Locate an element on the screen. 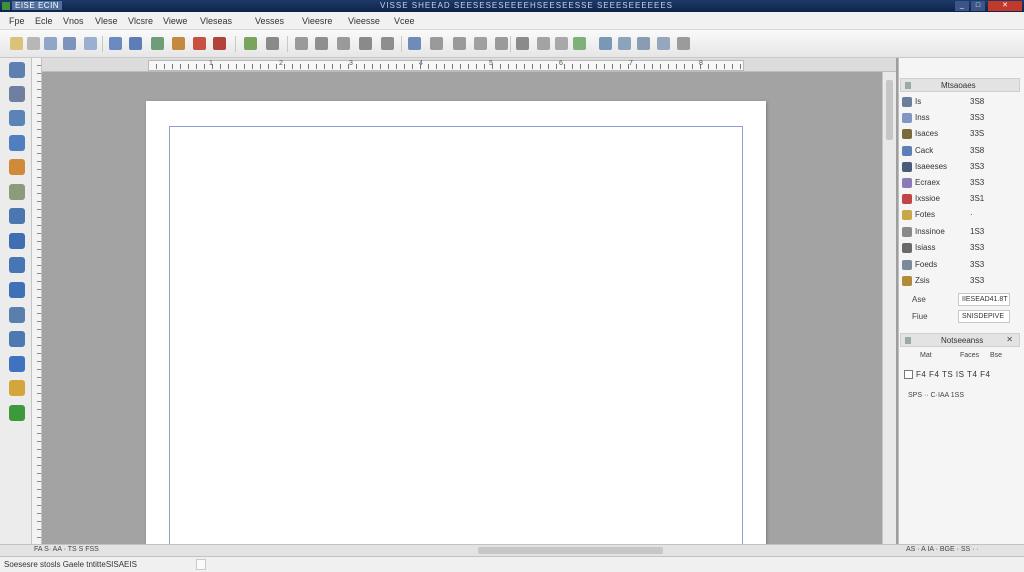 This screenshot has width=1024, height=572. vertical-scroll-thumb is located at coordinates (889, 110).